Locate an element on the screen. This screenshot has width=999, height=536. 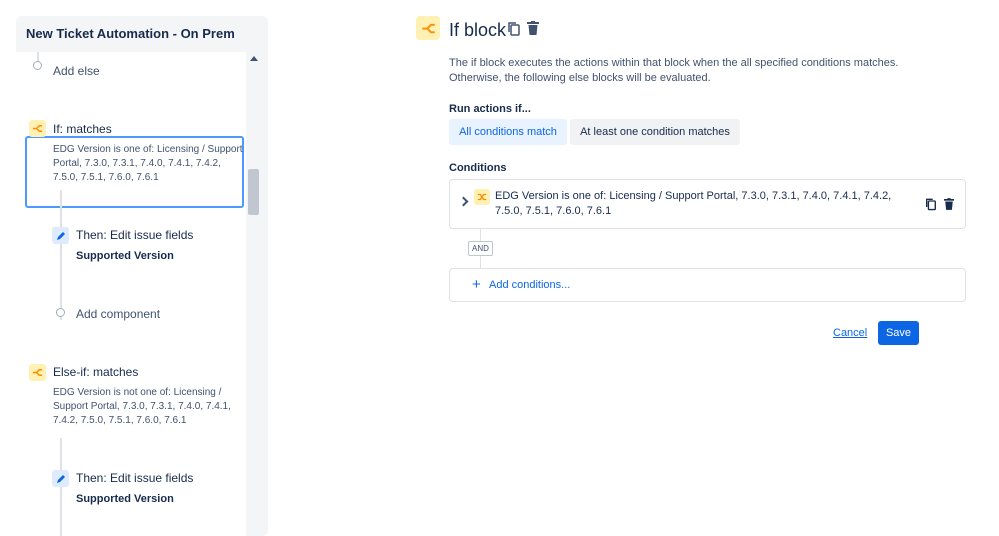
detail-title: If block is located at coordinates (478, 30).